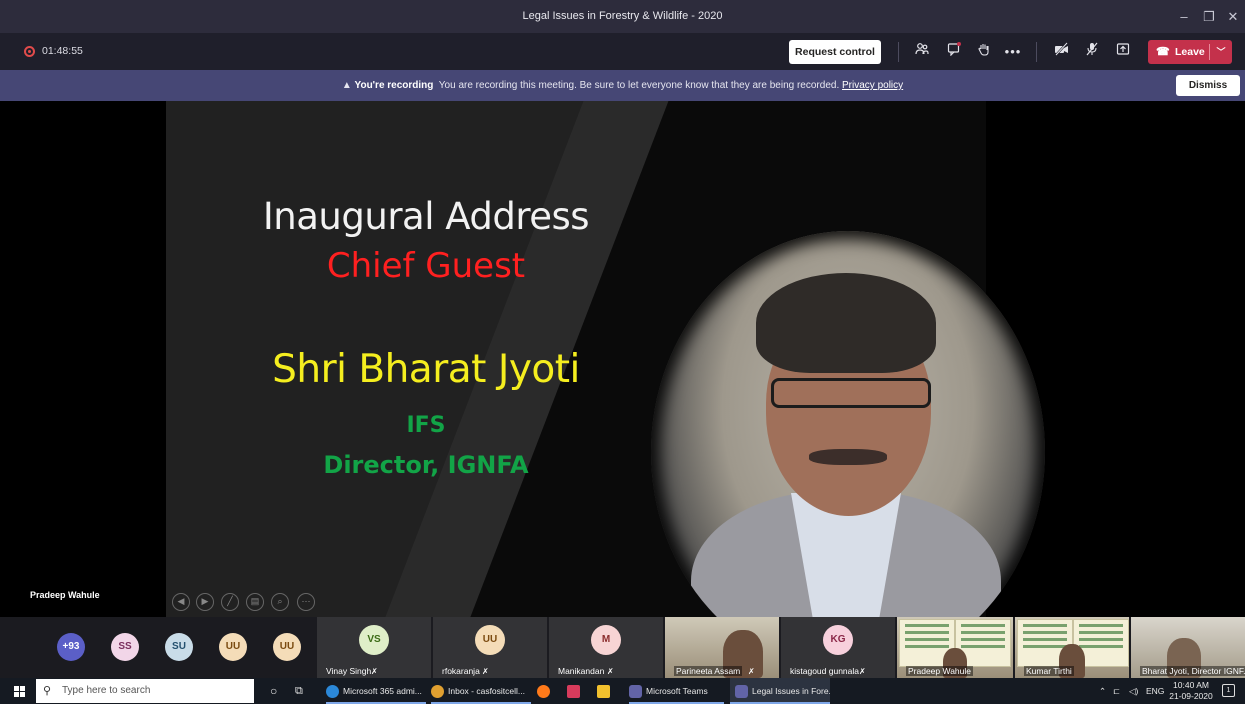 The image size is (1245, 704). I want to click on participant-avatar: VS, so click(374, 640).